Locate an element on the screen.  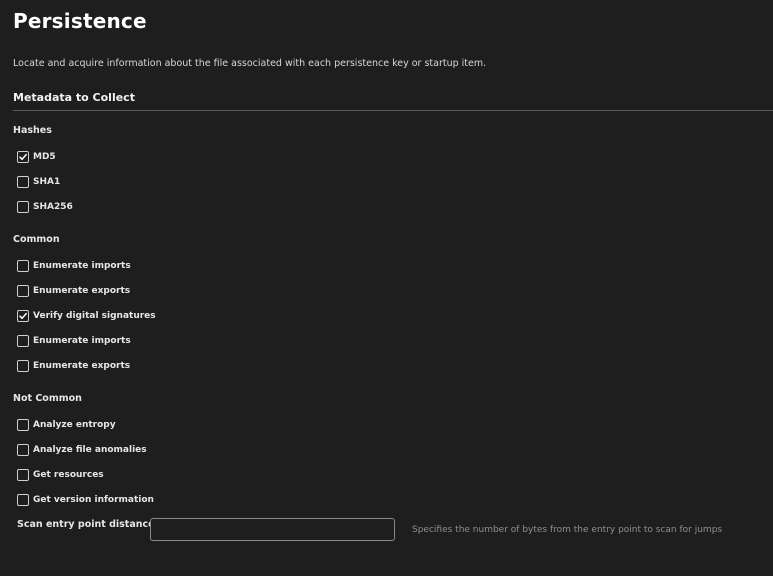
option-md5: MD5 is located at coordinates (36, 157).